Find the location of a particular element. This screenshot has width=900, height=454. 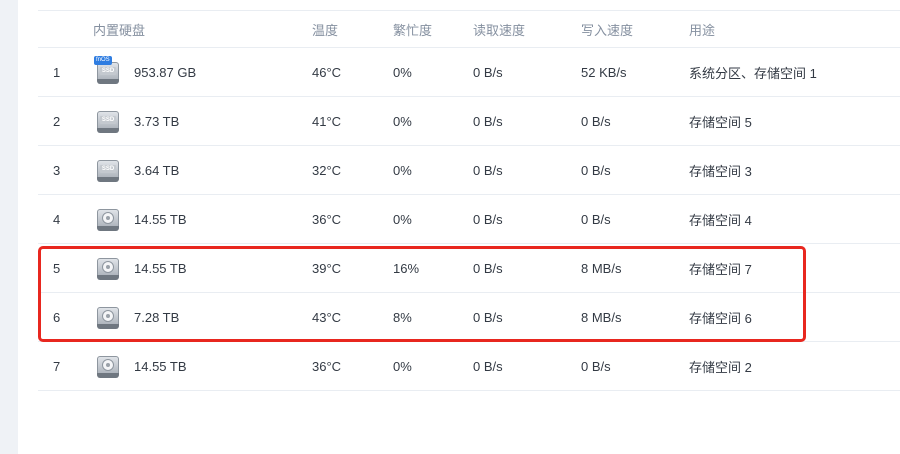

header-disk: 内置硬盘 is located at coordinates (119, 29).